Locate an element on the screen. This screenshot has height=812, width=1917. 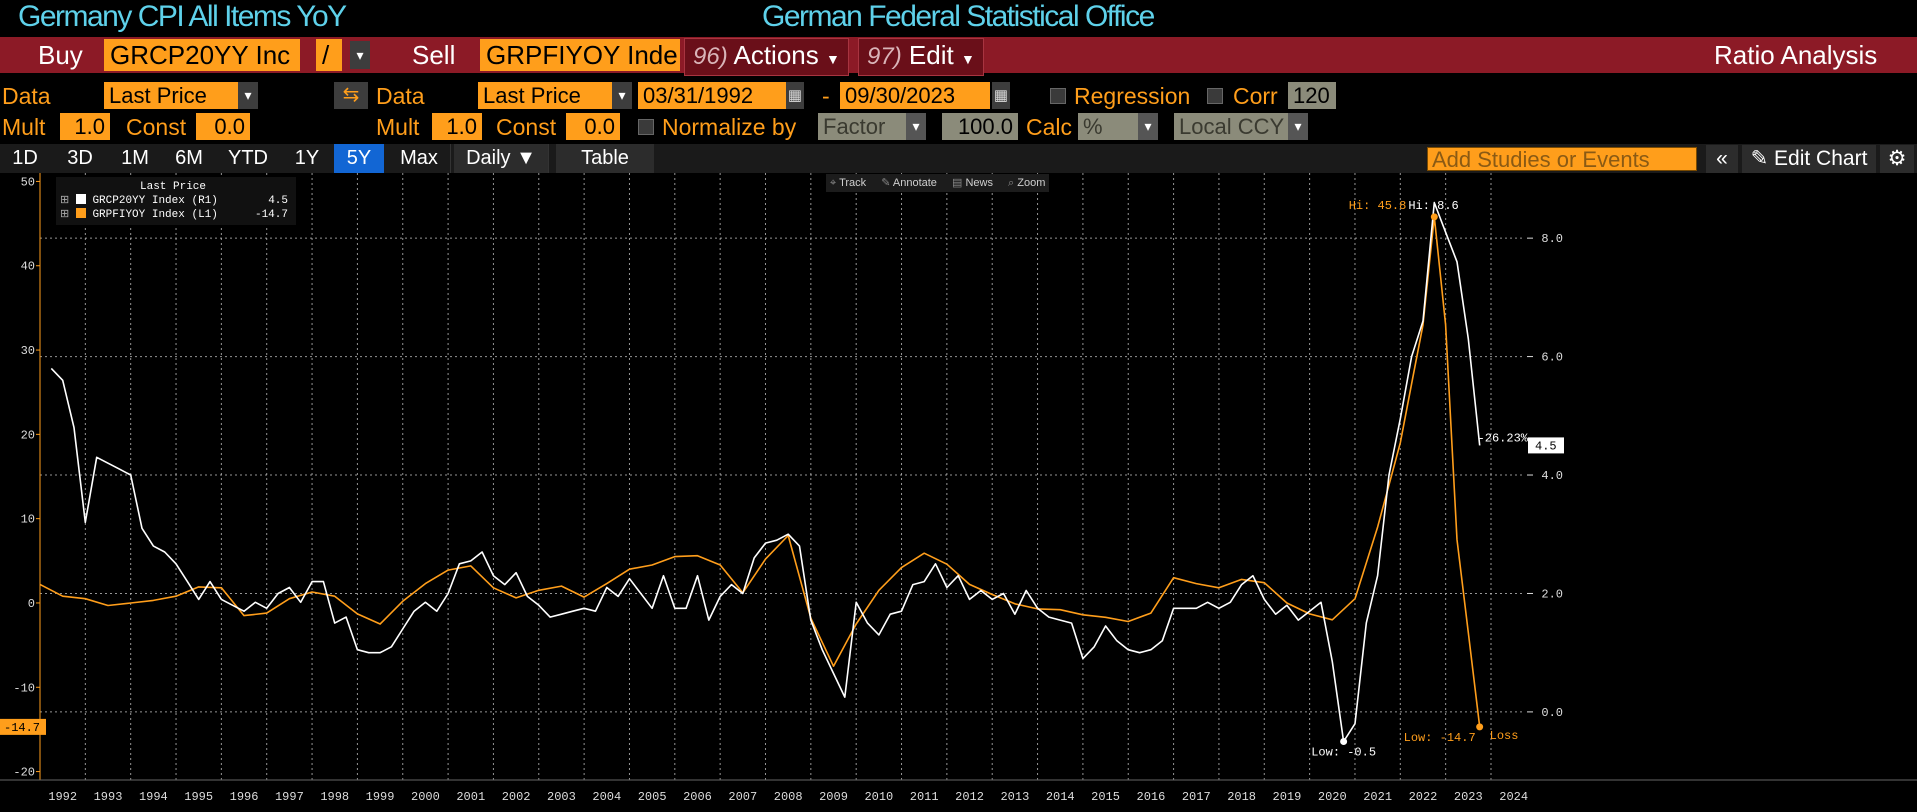
calc-select: % is located at coordinates (1108, 126).